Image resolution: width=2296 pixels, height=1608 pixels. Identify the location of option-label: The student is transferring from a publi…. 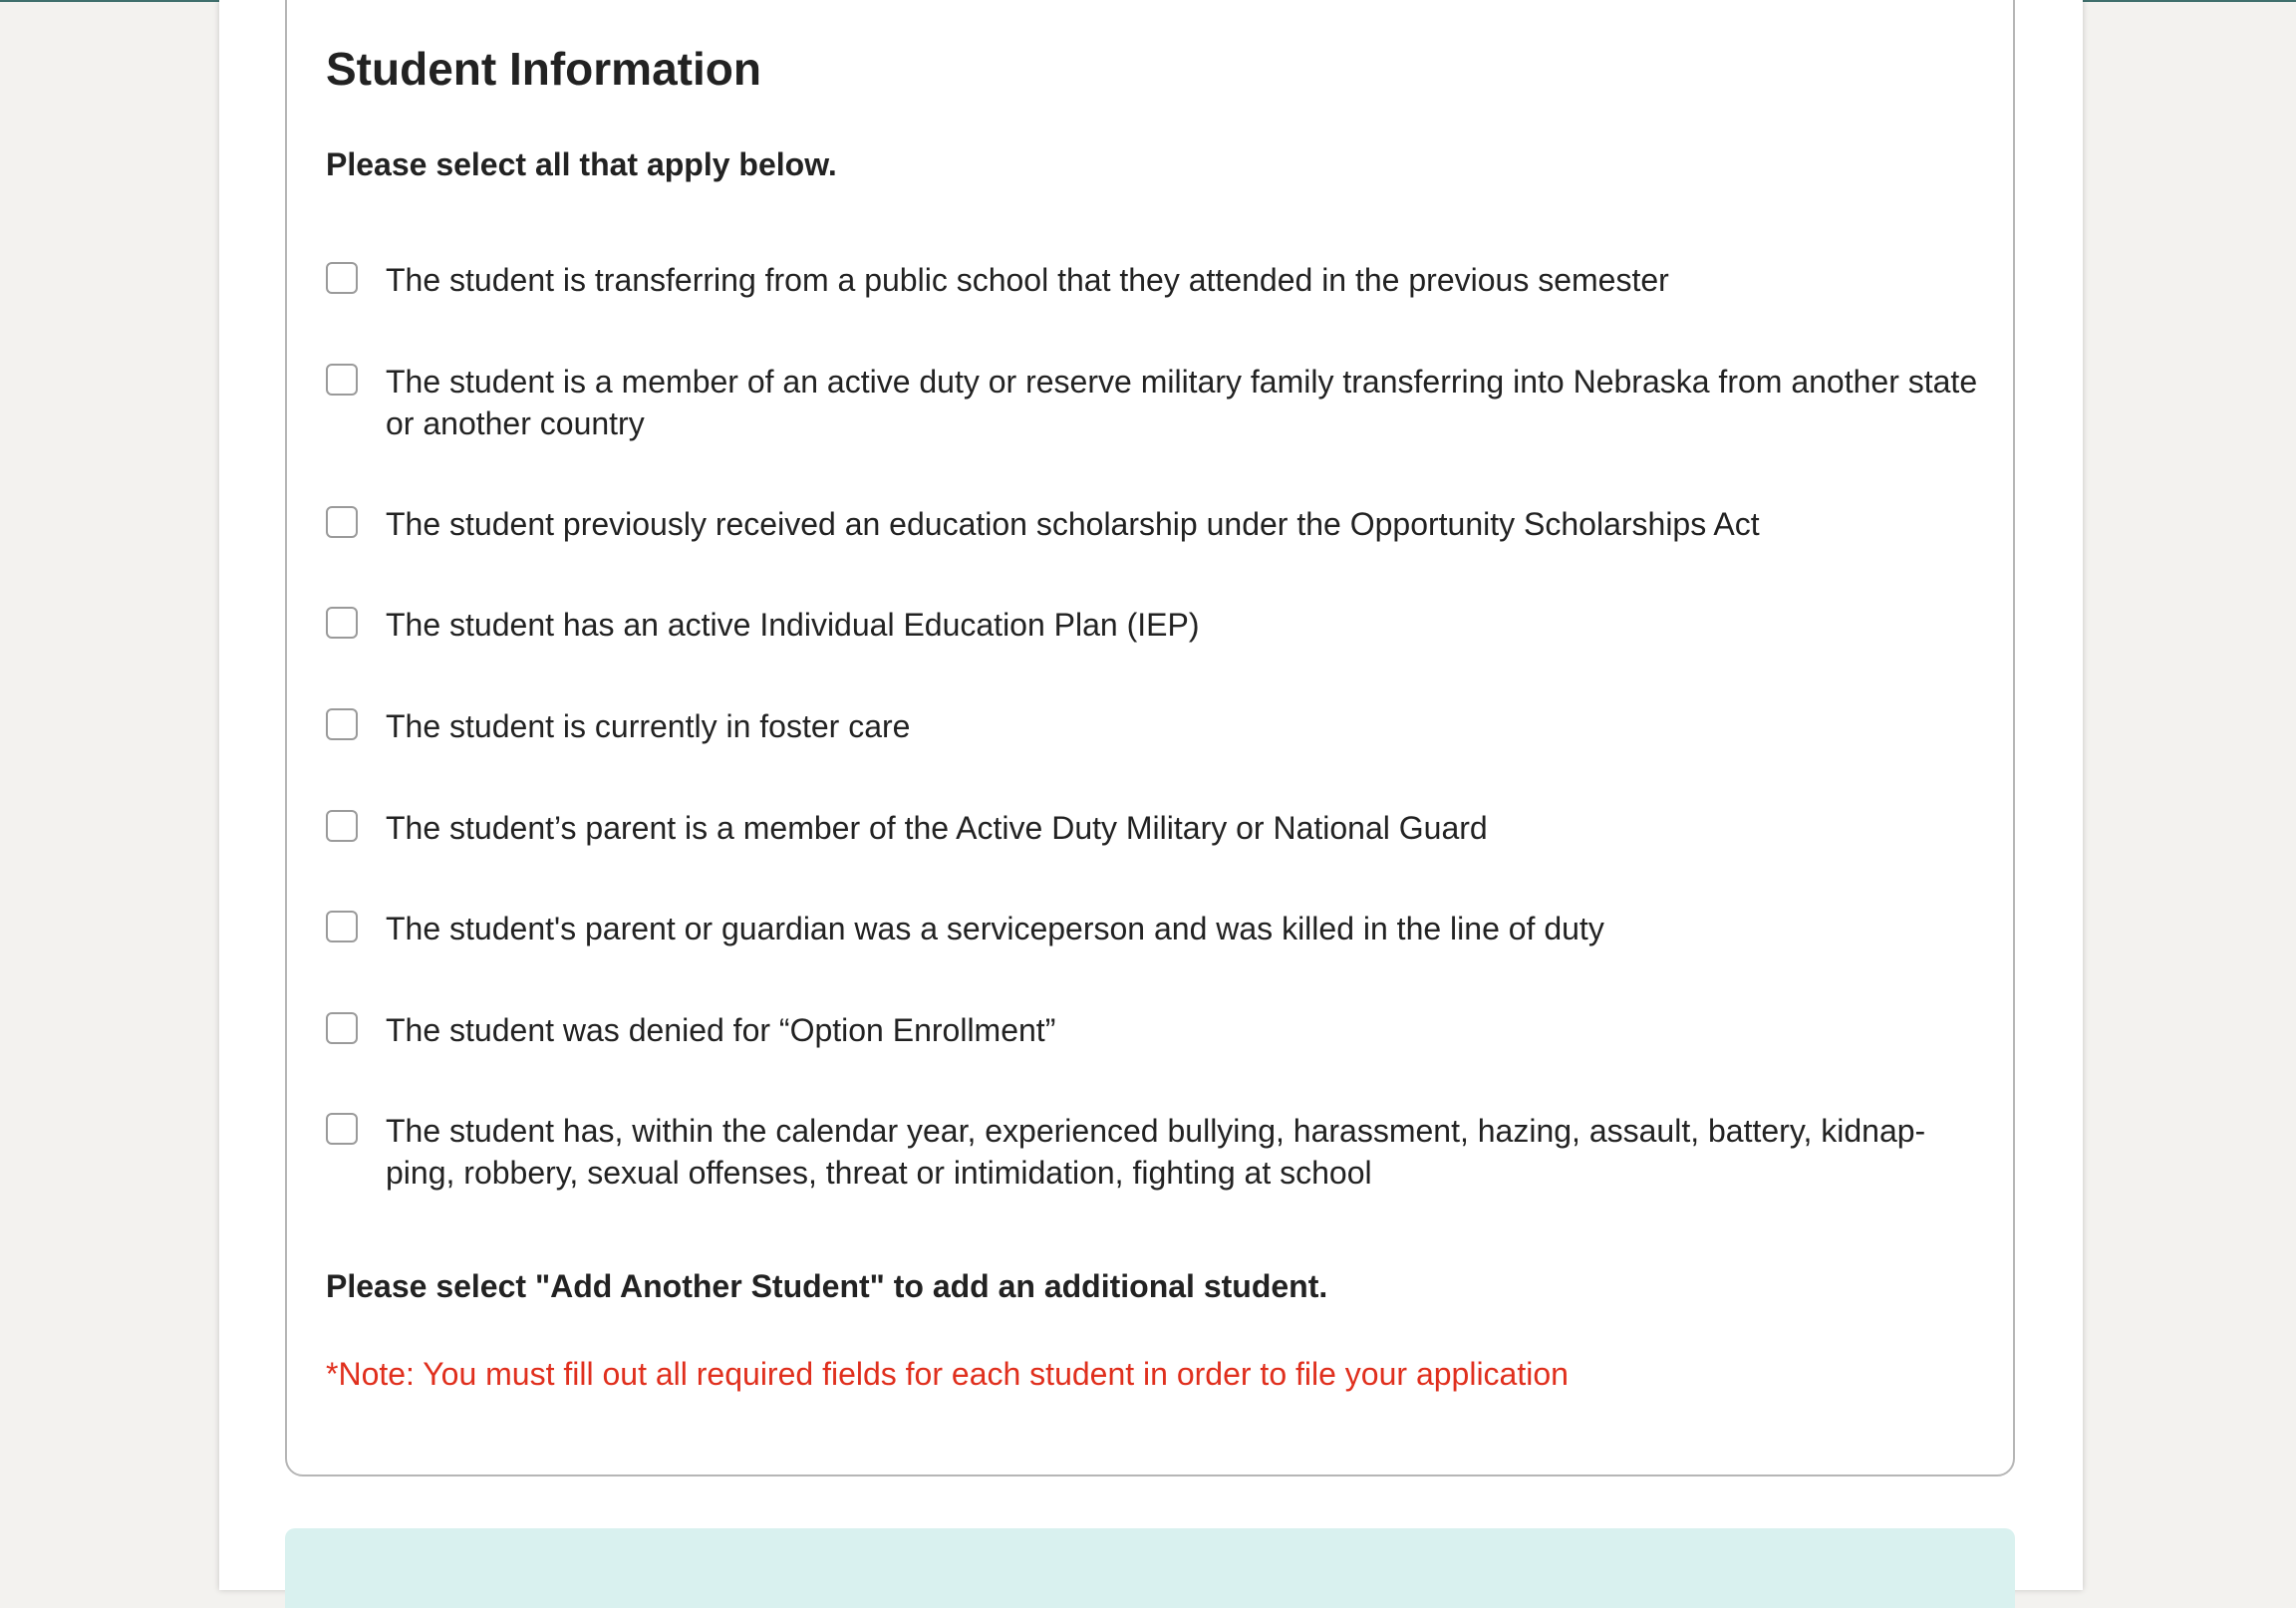
(1027, 280).